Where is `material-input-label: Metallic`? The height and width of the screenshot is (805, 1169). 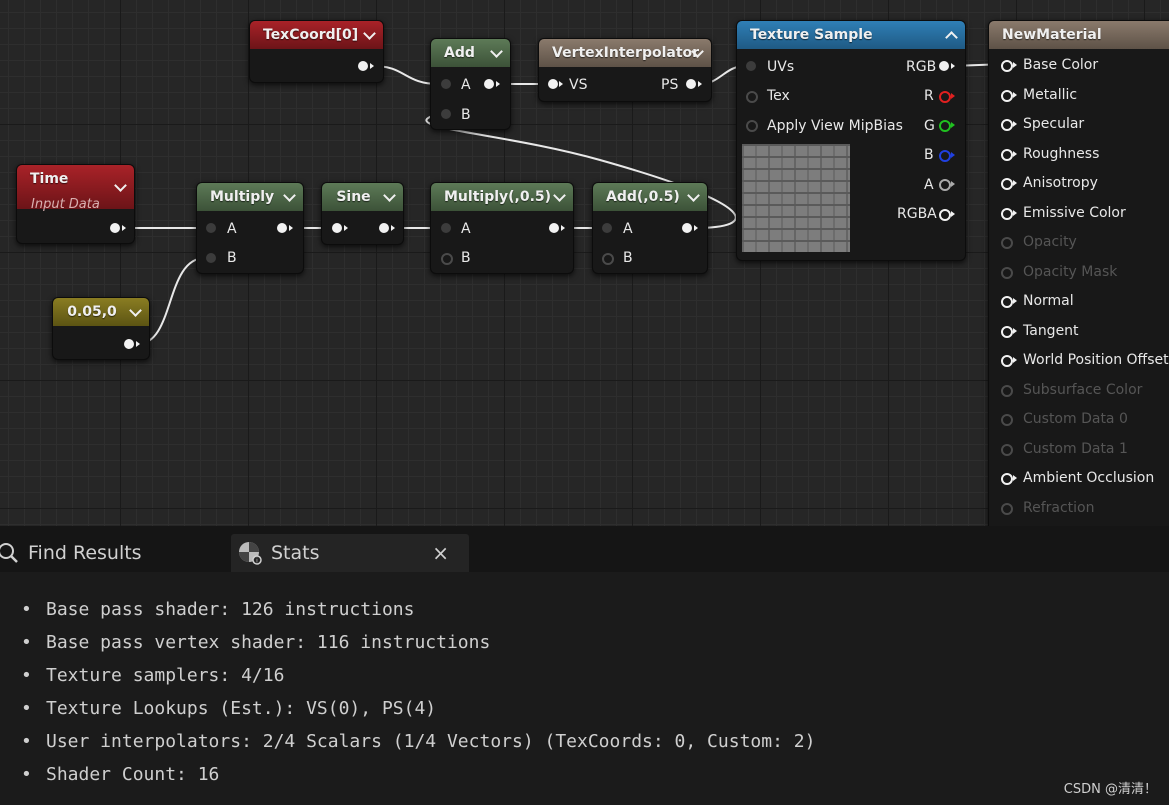
material-input-label: Metallic is located at coordinates (1050, 94).